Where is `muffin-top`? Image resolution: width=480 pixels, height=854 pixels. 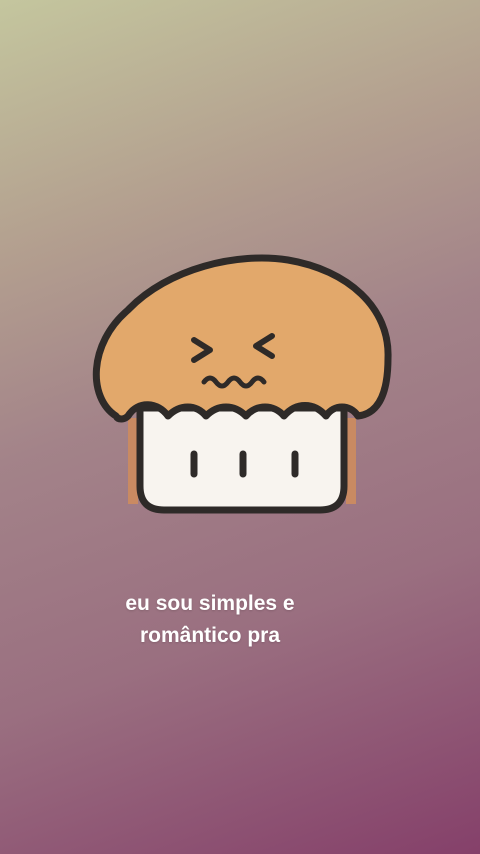 muffin-top is located at coordinates (242, 338).